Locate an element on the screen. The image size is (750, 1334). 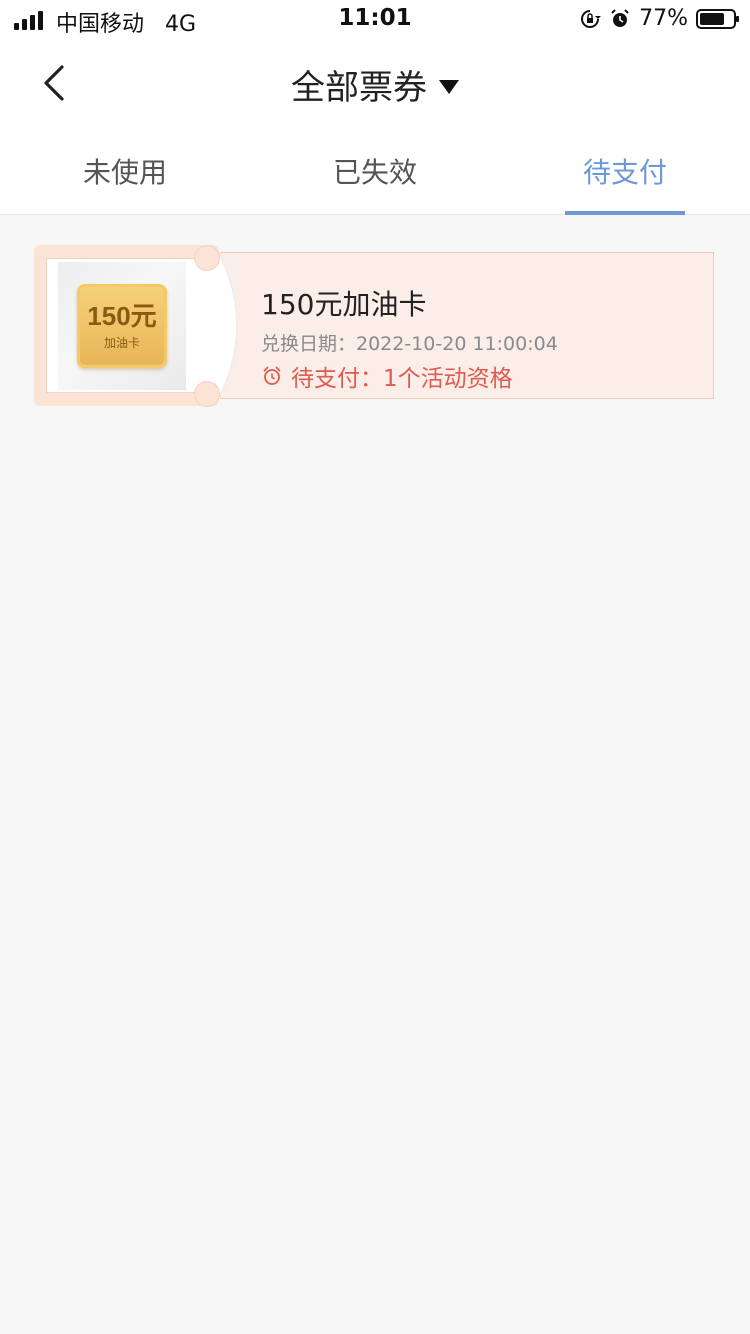
tab-label: 待支付 is located at coordinates (624, 172).